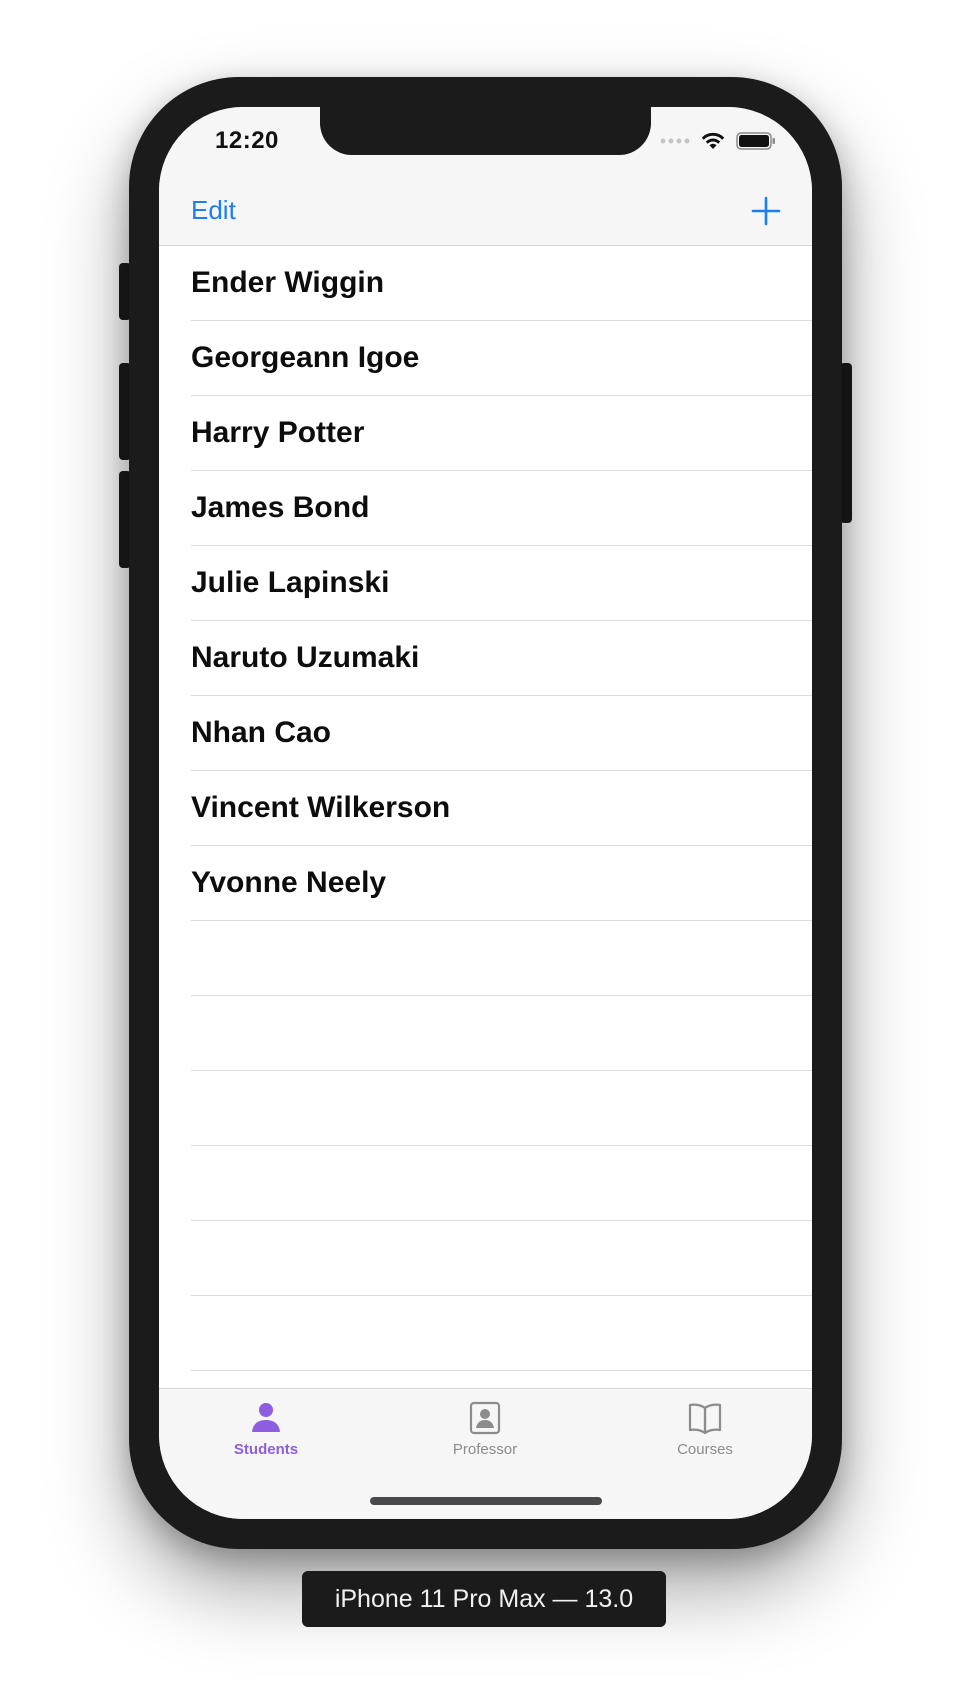 The width and height of the screenshot is (970, 1700). Describe the element at coordinates (247, 140) in the screenshot. I see `status-time: 12:20` at that location.